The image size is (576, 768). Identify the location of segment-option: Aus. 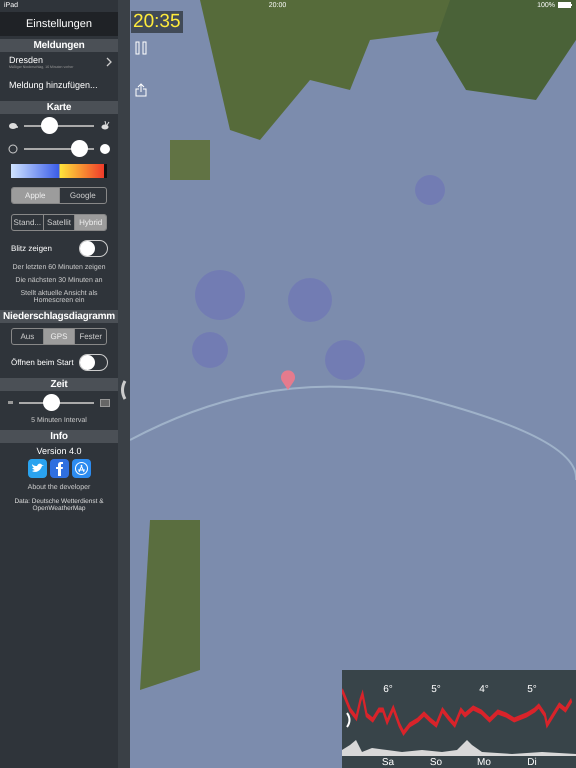
(27, 336).